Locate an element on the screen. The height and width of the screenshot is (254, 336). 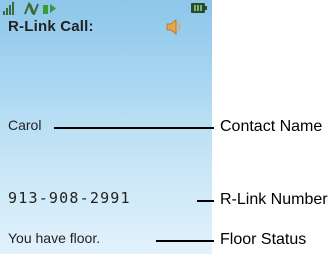
rlink-number-leader-line is located at coordinates (205, 201).